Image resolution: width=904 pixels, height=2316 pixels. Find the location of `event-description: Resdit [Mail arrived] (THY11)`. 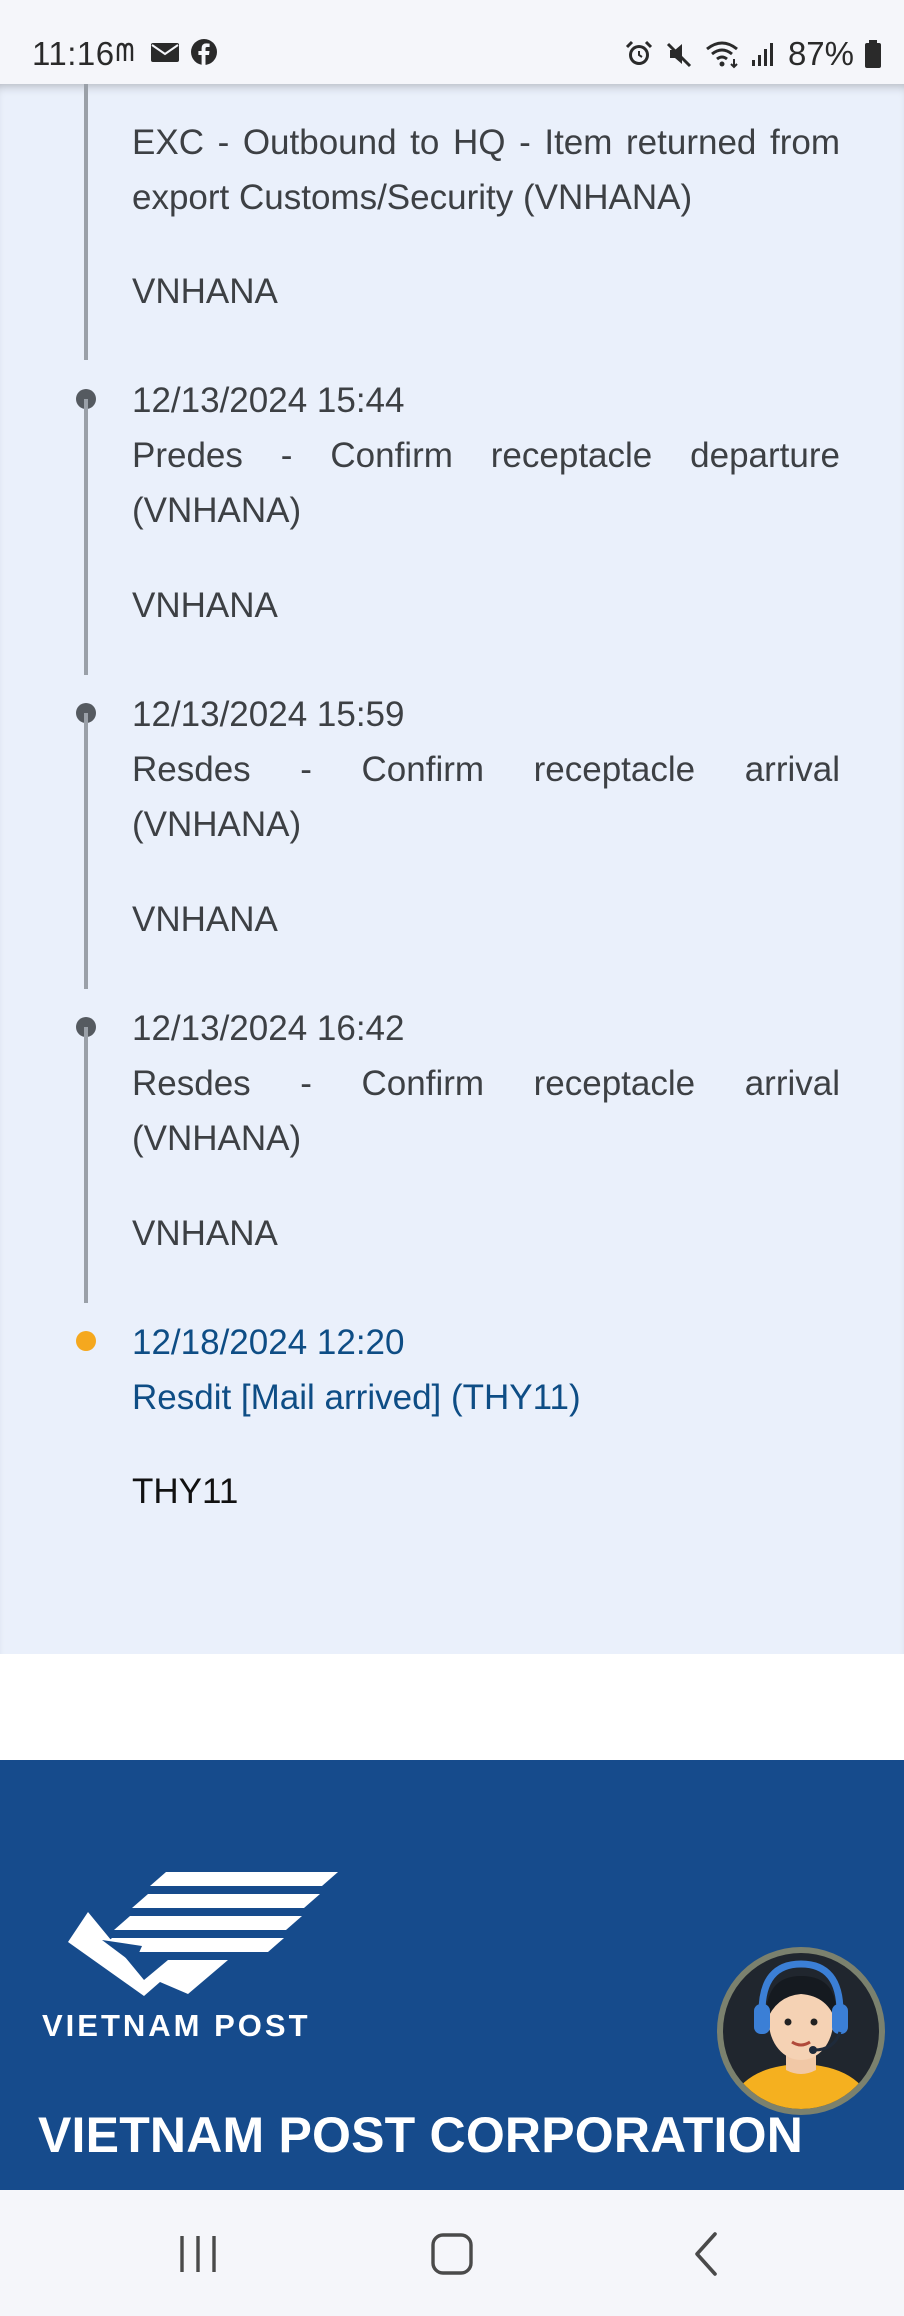

event-description: Resdit [Mail arrived] (THY11) is located at coordinates (356, 1397).